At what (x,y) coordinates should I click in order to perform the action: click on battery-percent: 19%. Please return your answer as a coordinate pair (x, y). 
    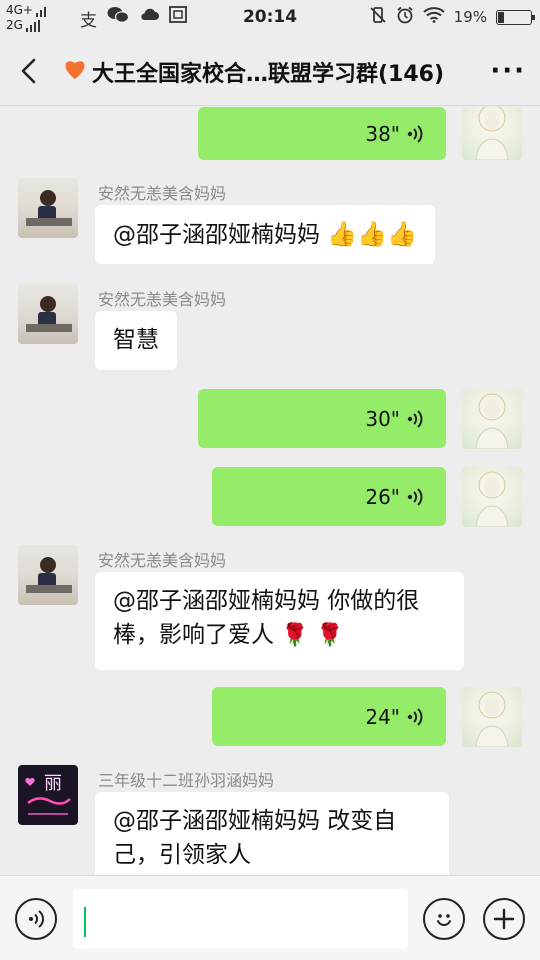
    Looking at the image, I should click on (470, 17).